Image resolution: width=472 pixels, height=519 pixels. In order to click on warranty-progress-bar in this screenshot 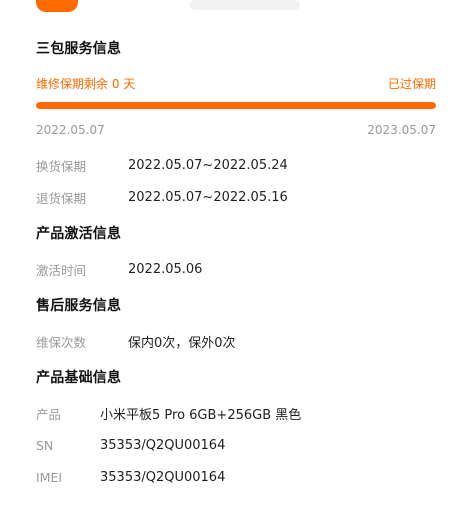, I will do `click(236, 105)`.